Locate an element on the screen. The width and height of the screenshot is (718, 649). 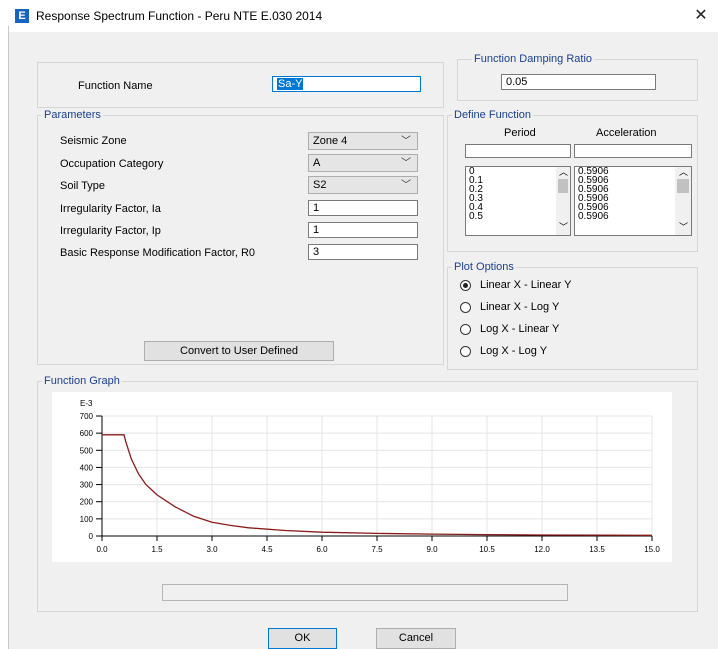
plot-option-log-linear: Log X - Linear Y is located at coordinates (560, 330).